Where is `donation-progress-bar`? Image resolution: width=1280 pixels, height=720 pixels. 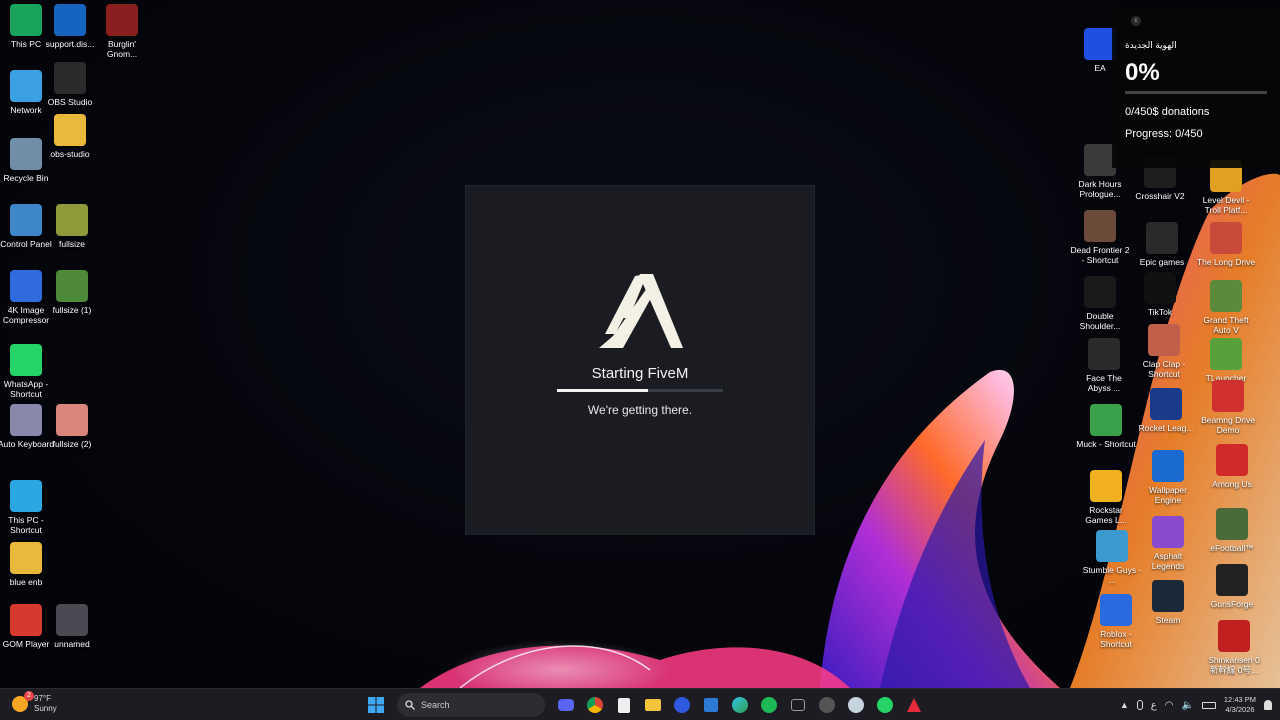
donation-progress-bar is located at coordinates (1196, 92).